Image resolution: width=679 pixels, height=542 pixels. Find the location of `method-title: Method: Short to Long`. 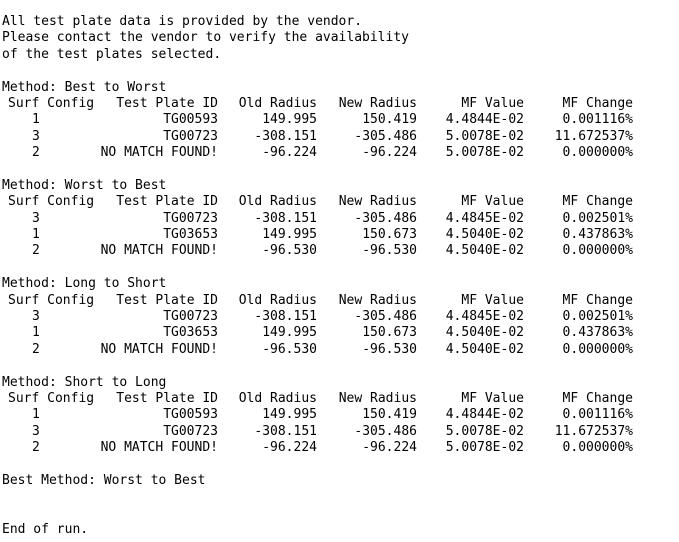

method-title: Method: Short to Long is located at coordinates (84, 382).